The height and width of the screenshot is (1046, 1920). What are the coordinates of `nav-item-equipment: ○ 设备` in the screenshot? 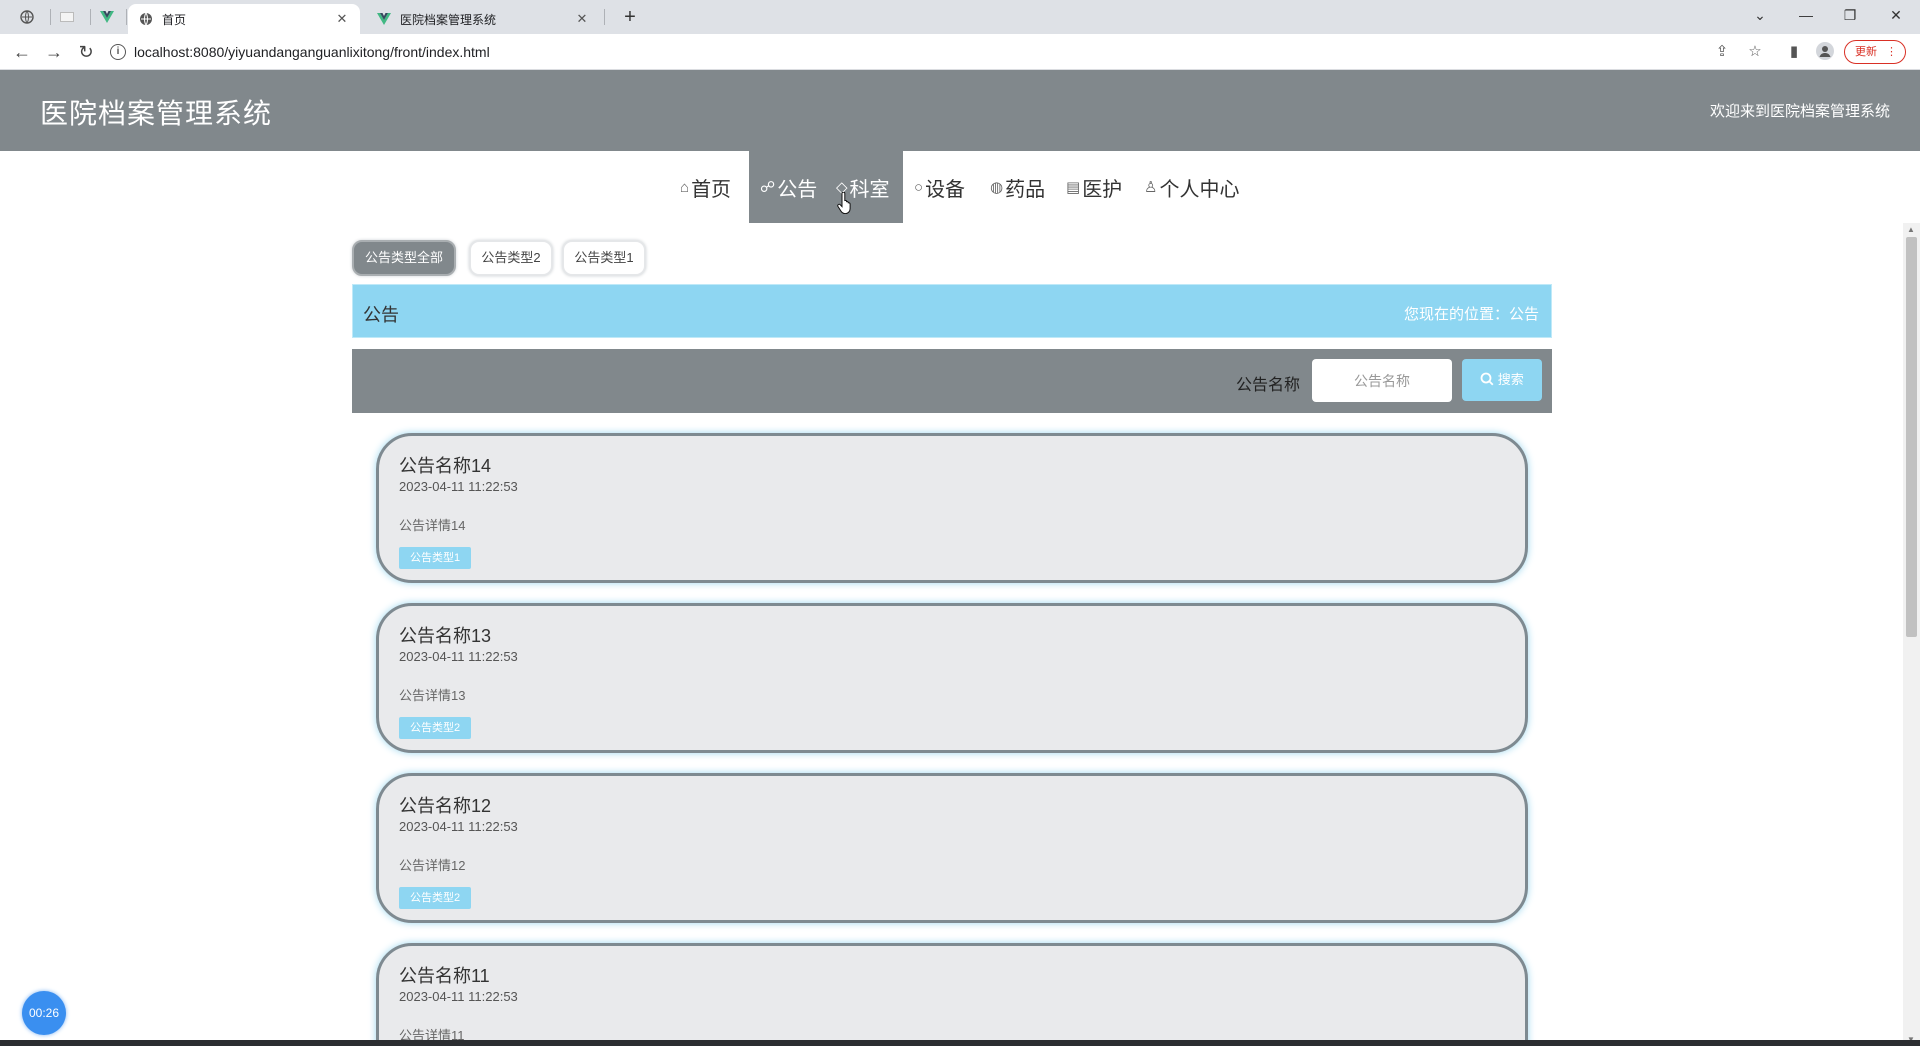 It's located at (939, 187).